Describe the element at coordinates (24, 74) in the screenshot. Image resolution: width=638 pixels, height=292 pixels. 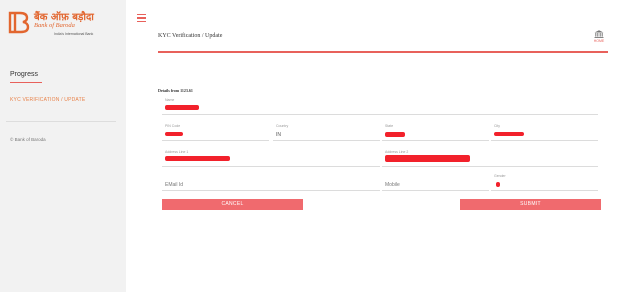
I see `progress-title: Progress` at that location.